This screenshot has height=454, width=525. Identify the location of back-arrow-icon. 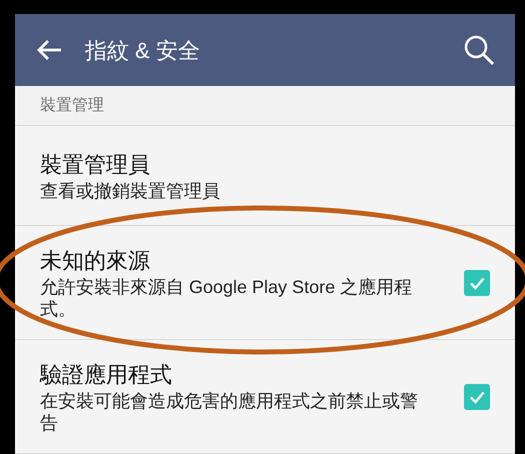
(49, 50).